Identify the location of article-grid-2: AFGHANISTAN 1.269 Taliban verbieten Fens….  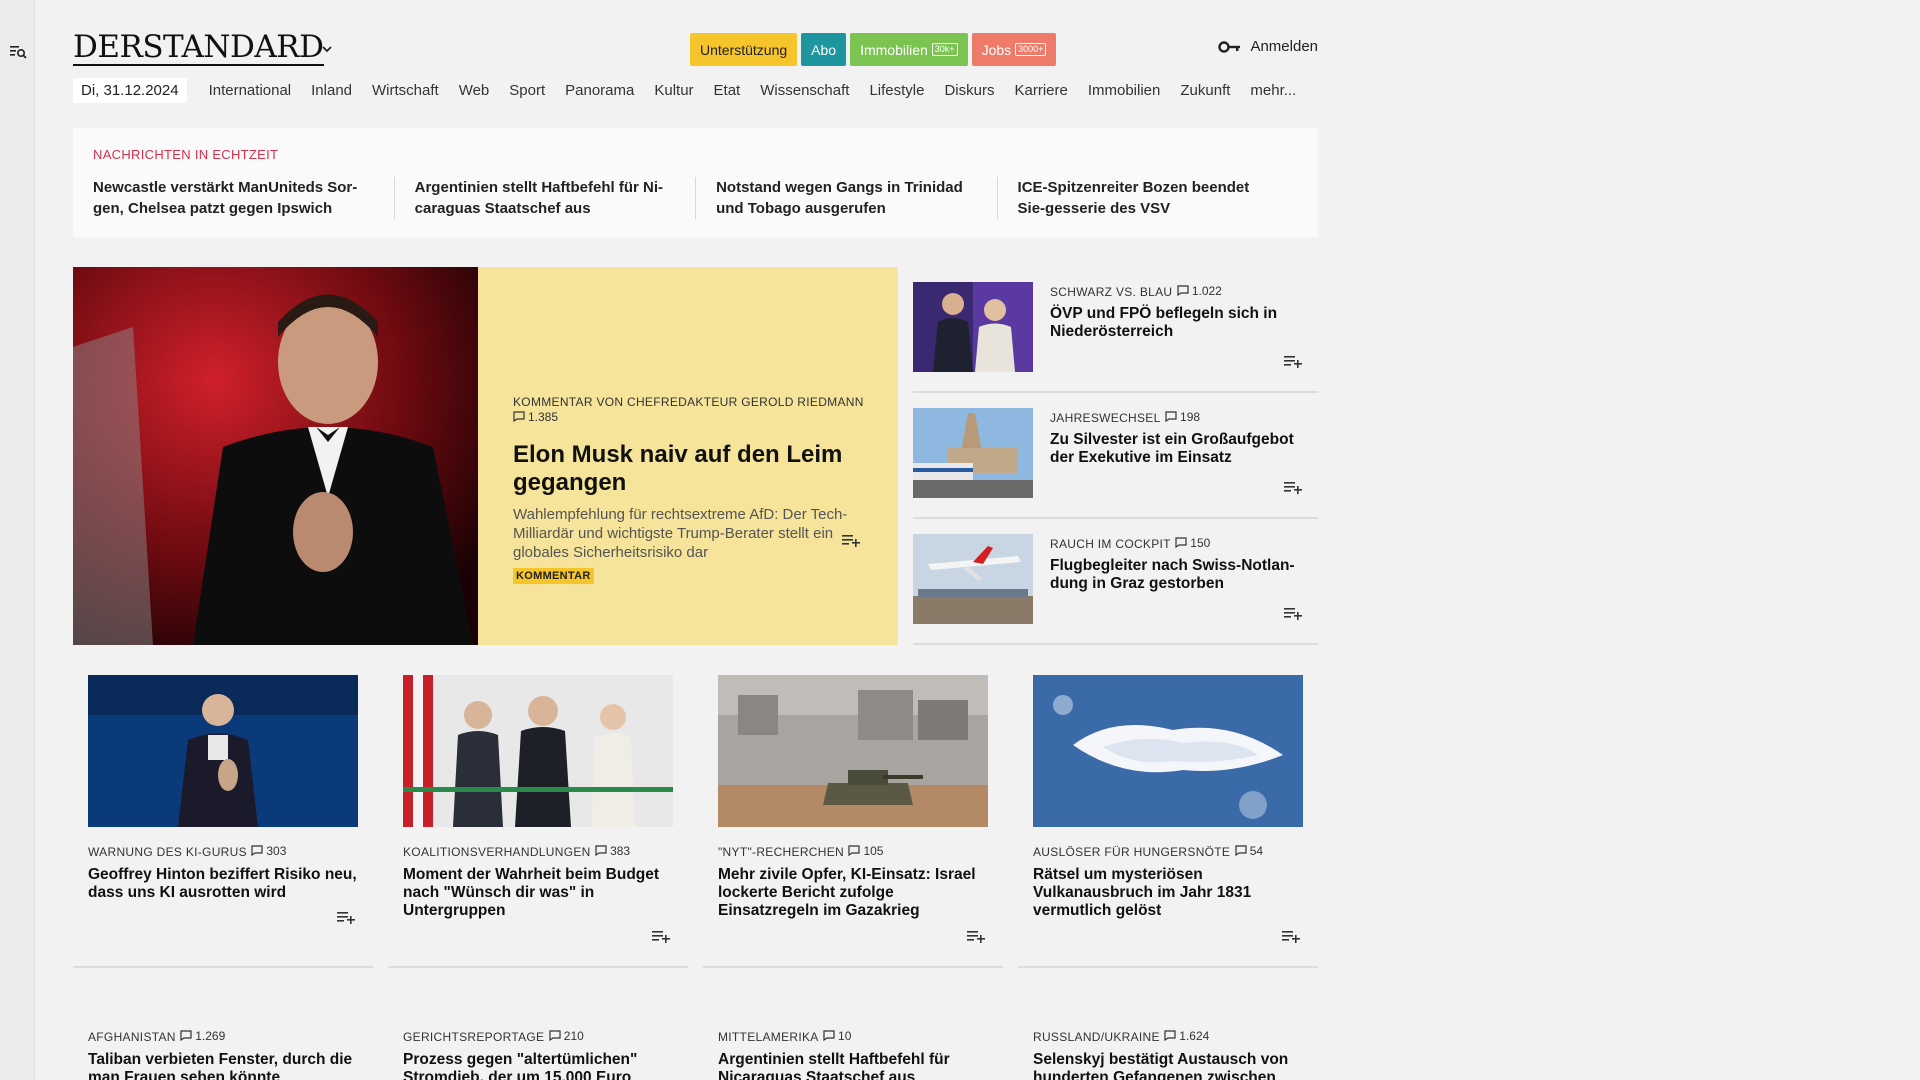
(695, 1050).